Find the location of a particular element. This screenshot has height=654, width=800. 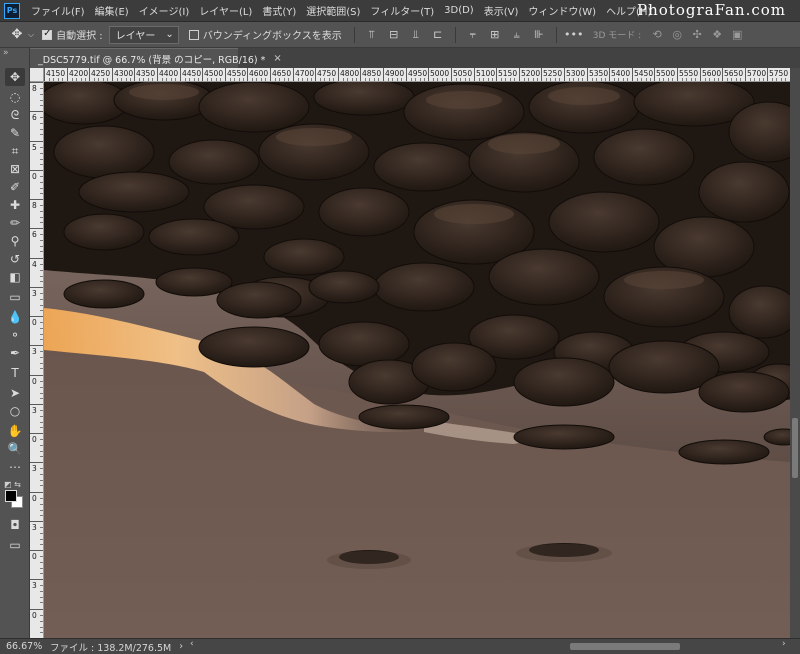

brush-tool-icon: ✏ is located at coordinates (15, 223).